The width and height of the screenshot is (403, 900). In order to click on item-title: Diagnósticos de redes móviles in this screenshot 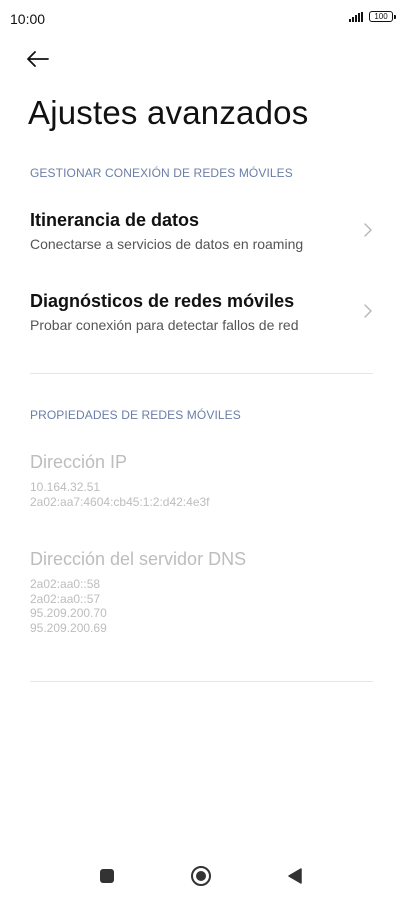, I will do `click(162, 301)`.